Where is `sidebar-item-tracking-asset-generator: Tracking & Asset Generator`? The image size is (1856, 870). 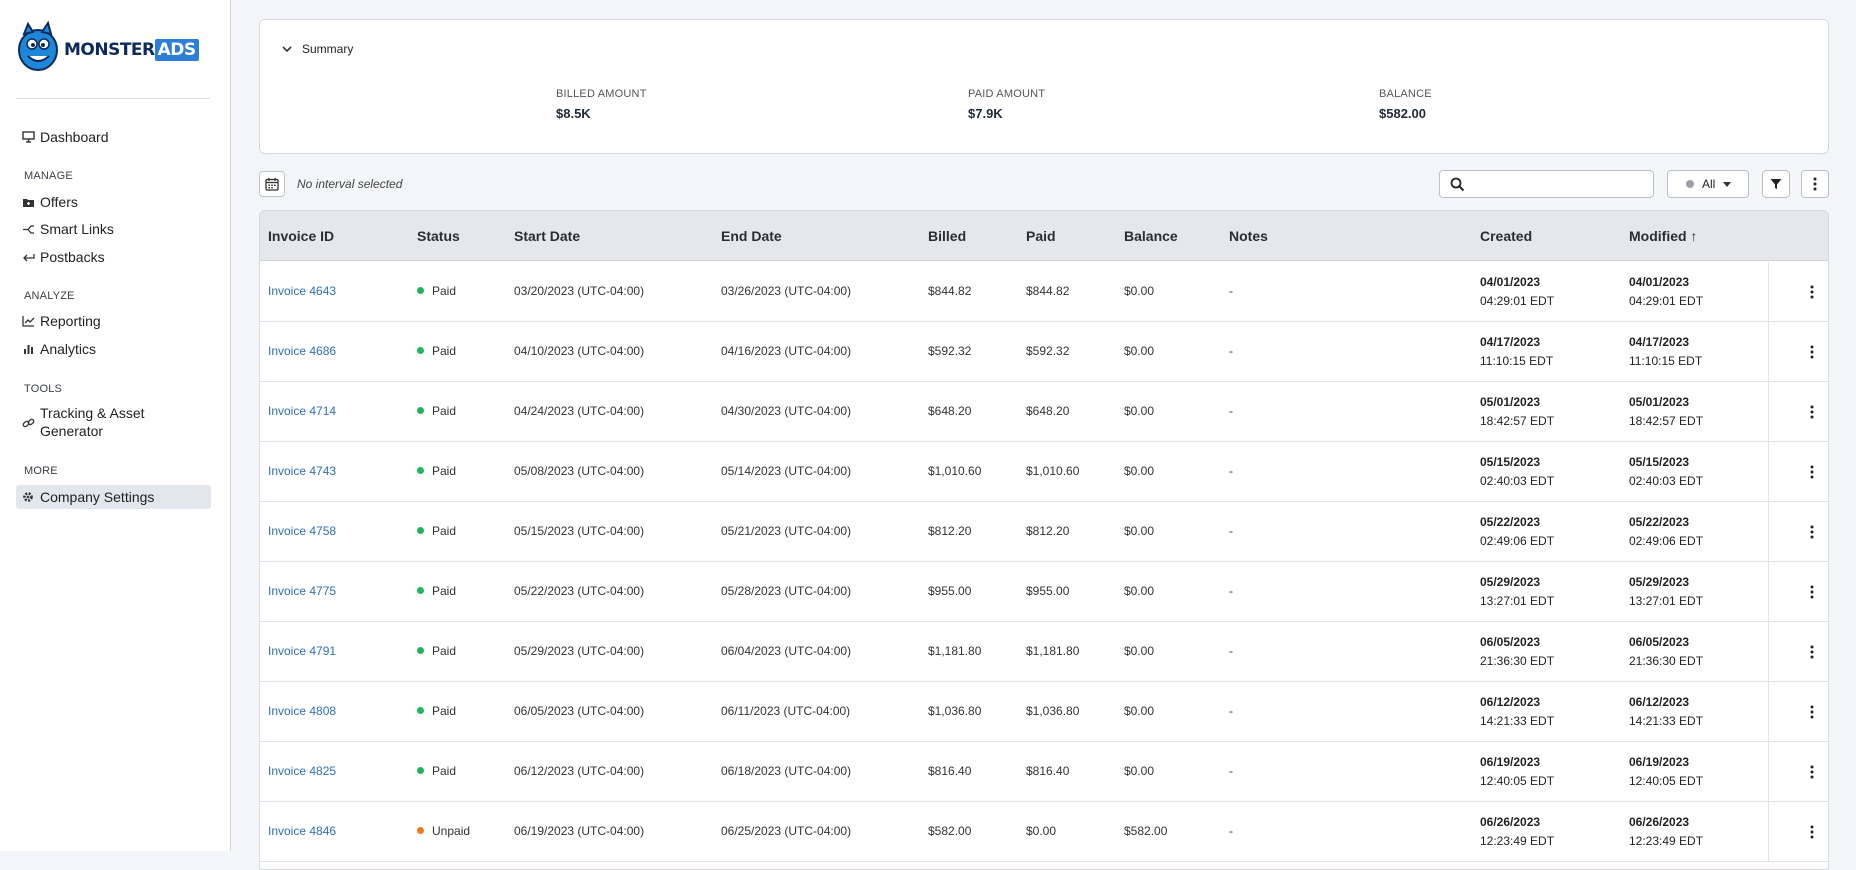
sidebar-item-tracking-asset-generator: Tracking & Asset Generator is located at coordinates (113, 424).